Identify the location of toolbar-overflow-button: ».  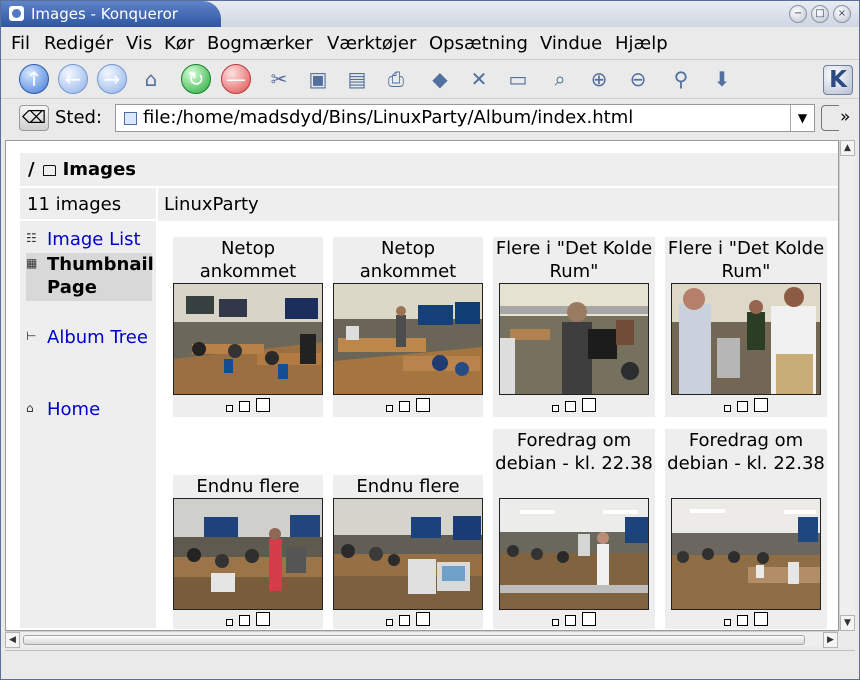
(845, 117).